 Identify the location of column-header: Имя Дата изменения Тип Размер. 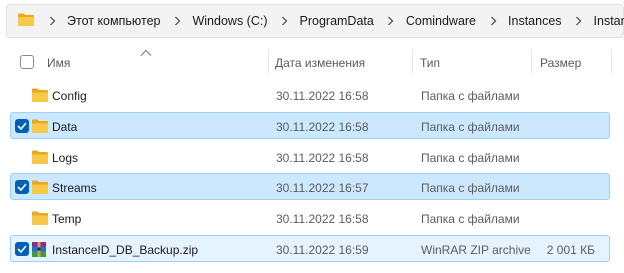
(312, 61).